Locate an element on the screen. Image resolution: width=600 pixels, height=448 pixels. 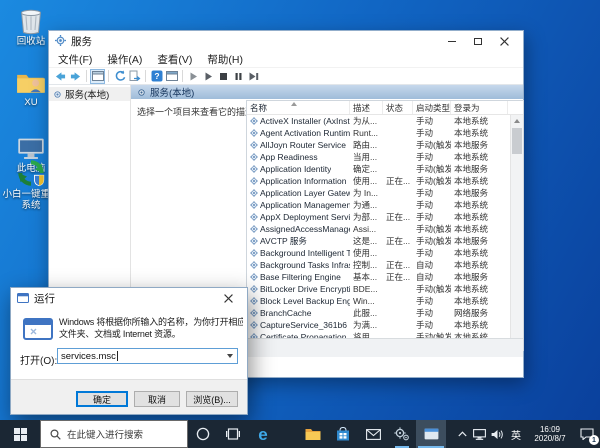
service-row: CaptureService_361b6 为满... 手动 本地系统 is located at coordinates (378, 325).